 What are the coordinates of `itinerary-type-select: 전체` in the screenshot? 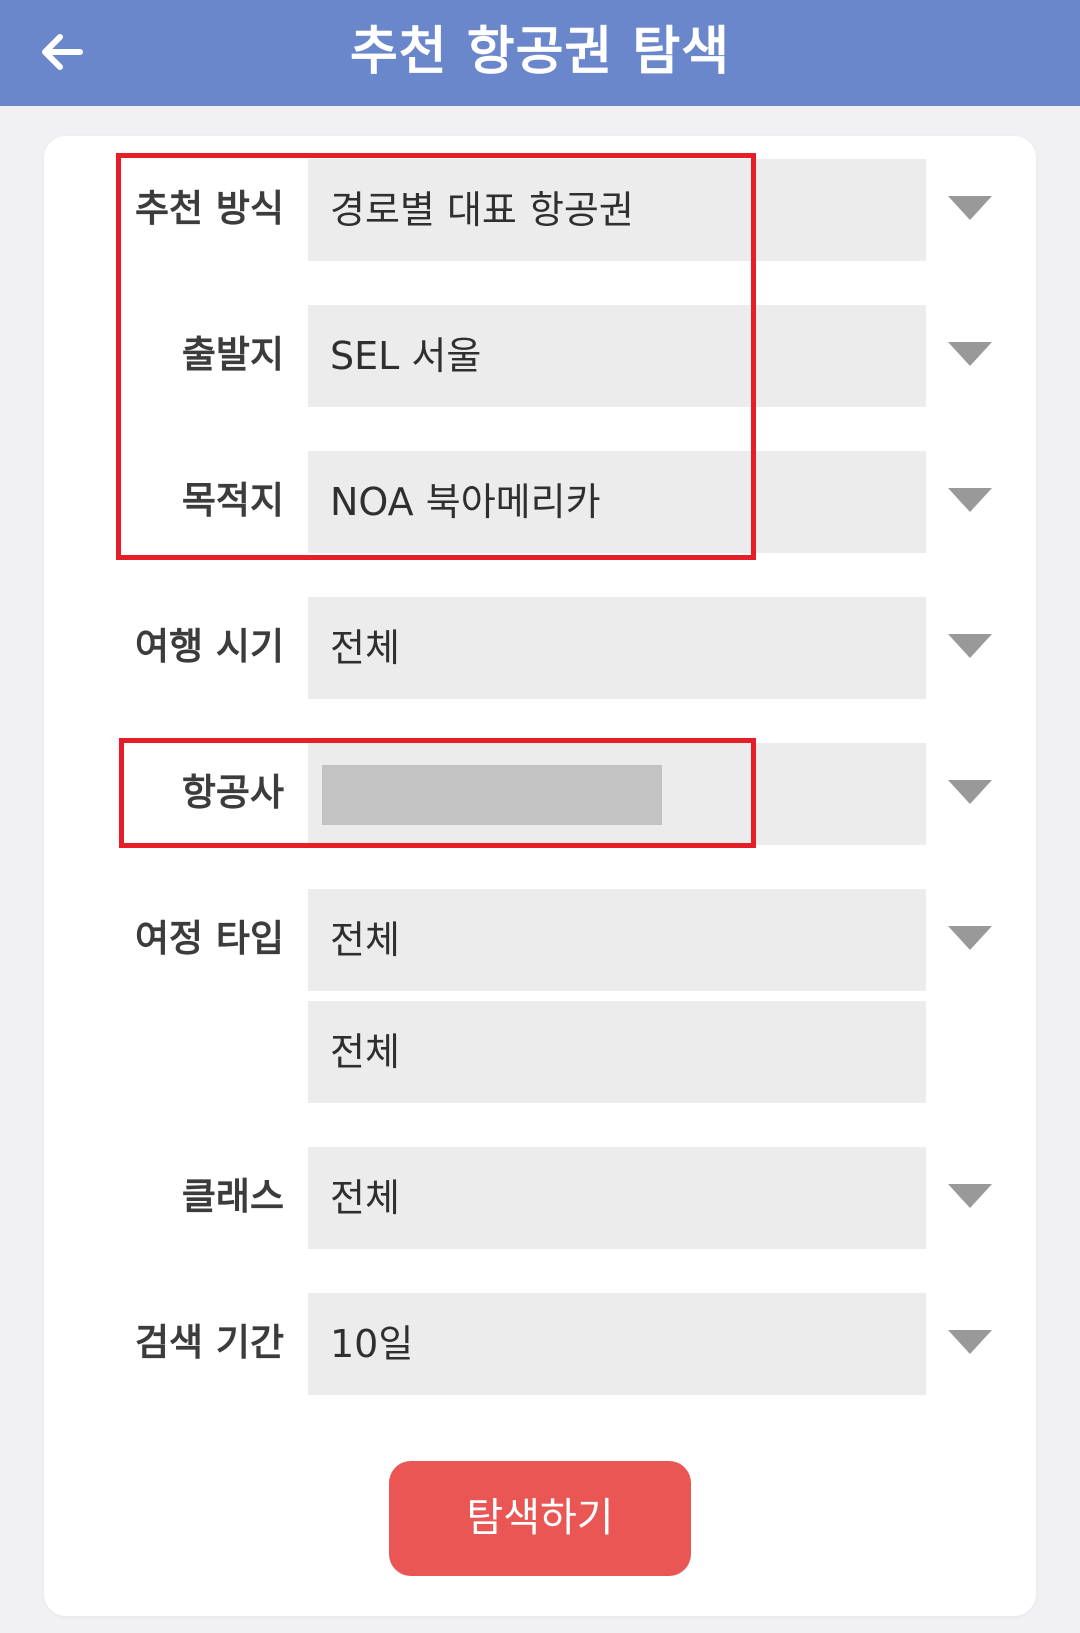 It's located at (617, 940).